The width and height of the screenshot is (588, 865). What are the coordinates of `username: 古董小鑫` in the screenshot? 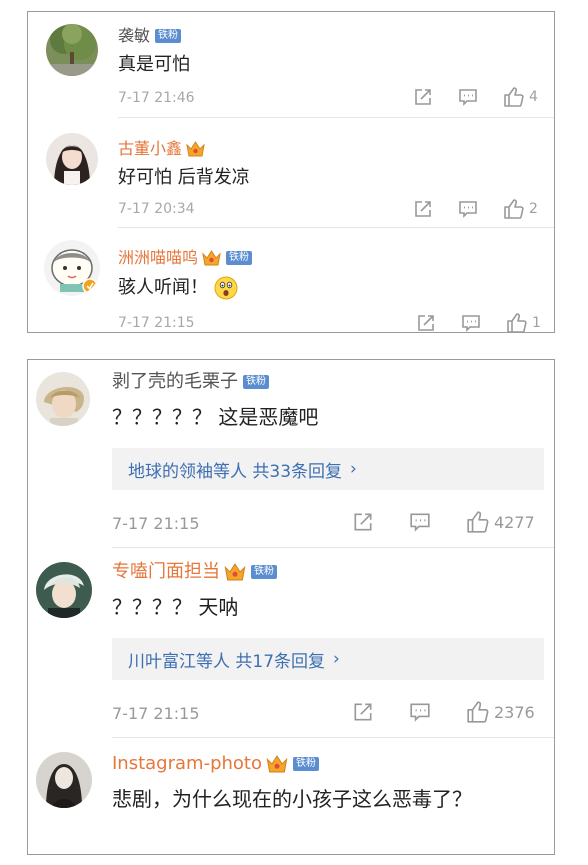 It's located at (161, 149).